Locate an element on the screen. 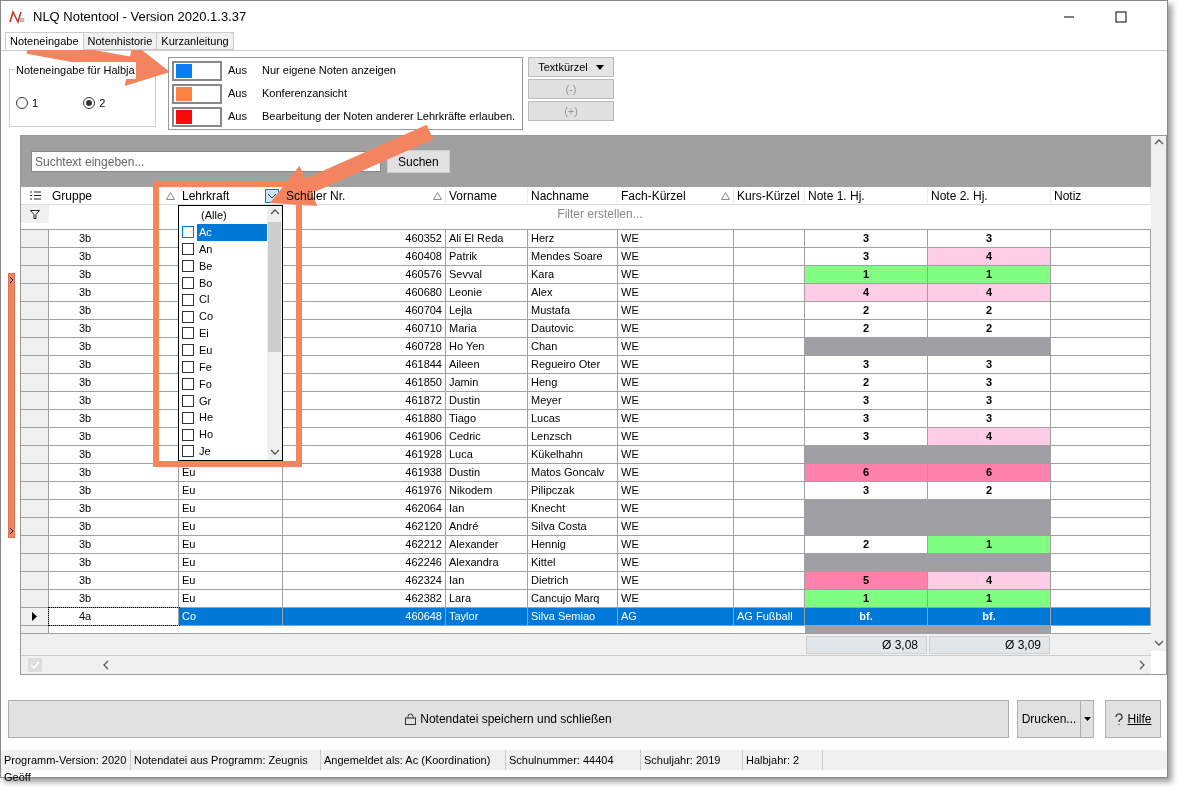 The image size is (1186, 793). filter-option: Cl is located at coordinates (232, 299).